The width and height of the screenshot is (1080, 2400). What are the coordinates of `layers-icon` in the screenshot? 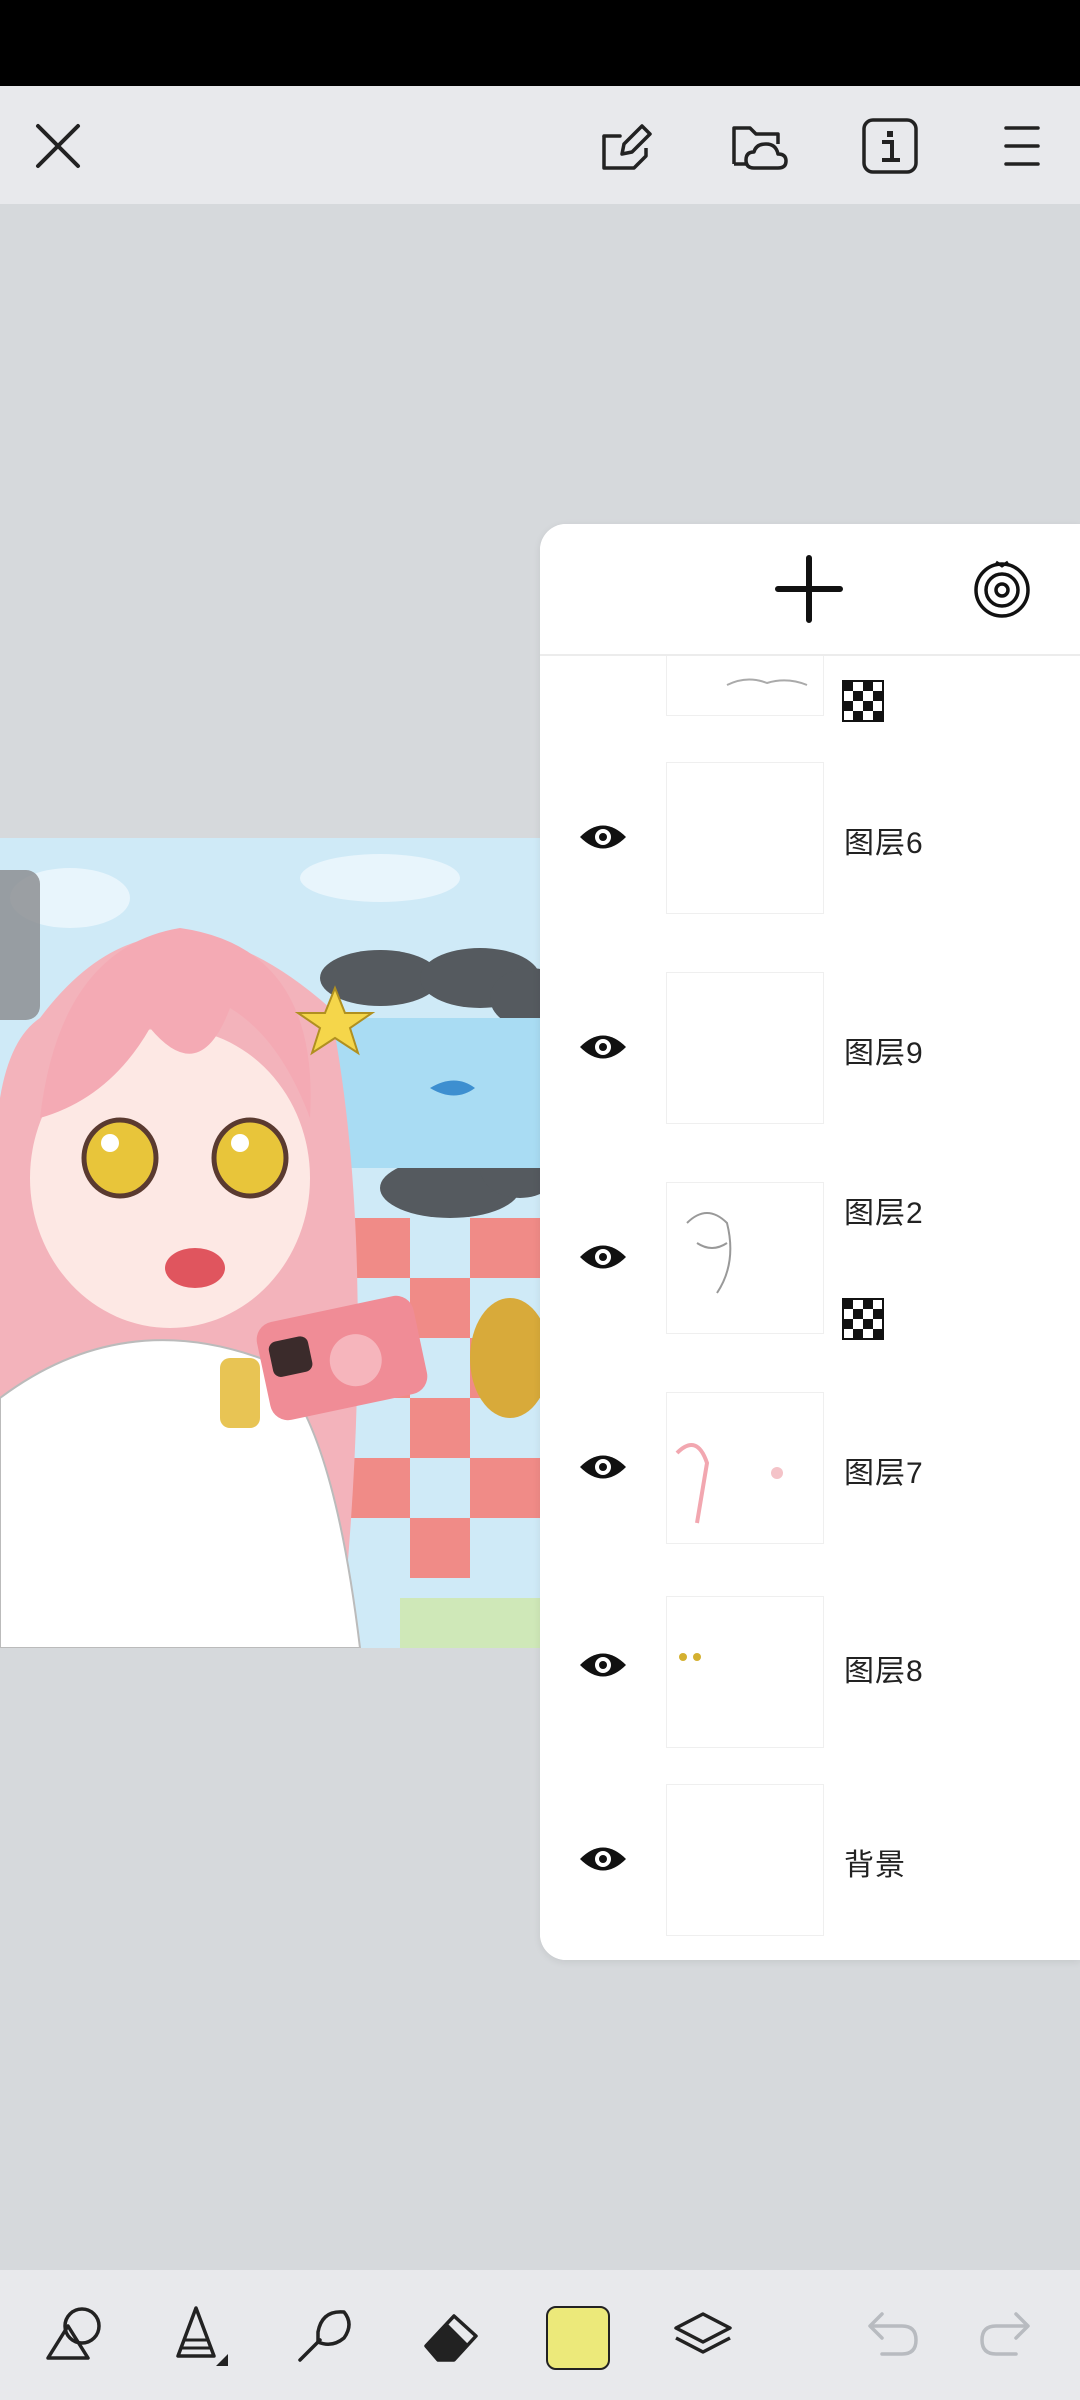 It's located at (703, 2333).